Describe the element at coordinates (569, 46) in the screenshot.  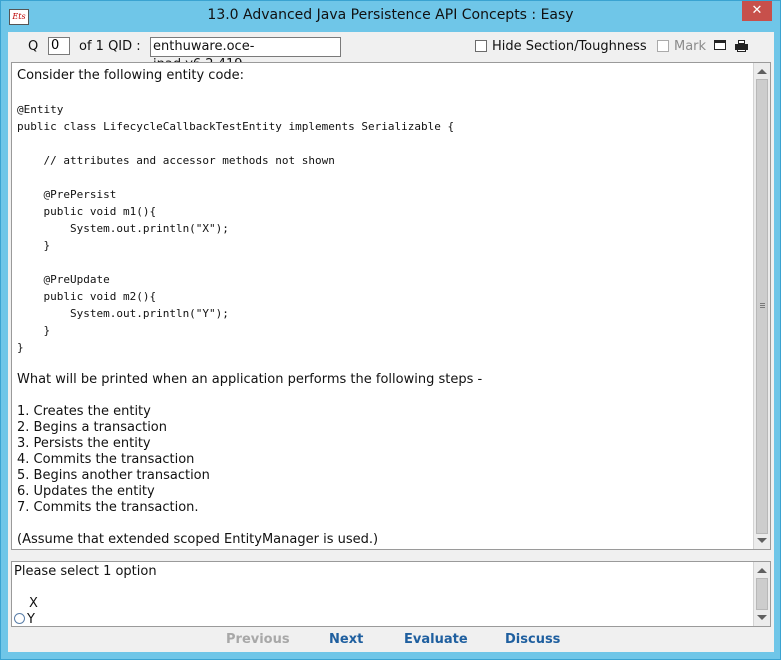
I see `hide-section-label: Hide Section/Toughness` at that location.